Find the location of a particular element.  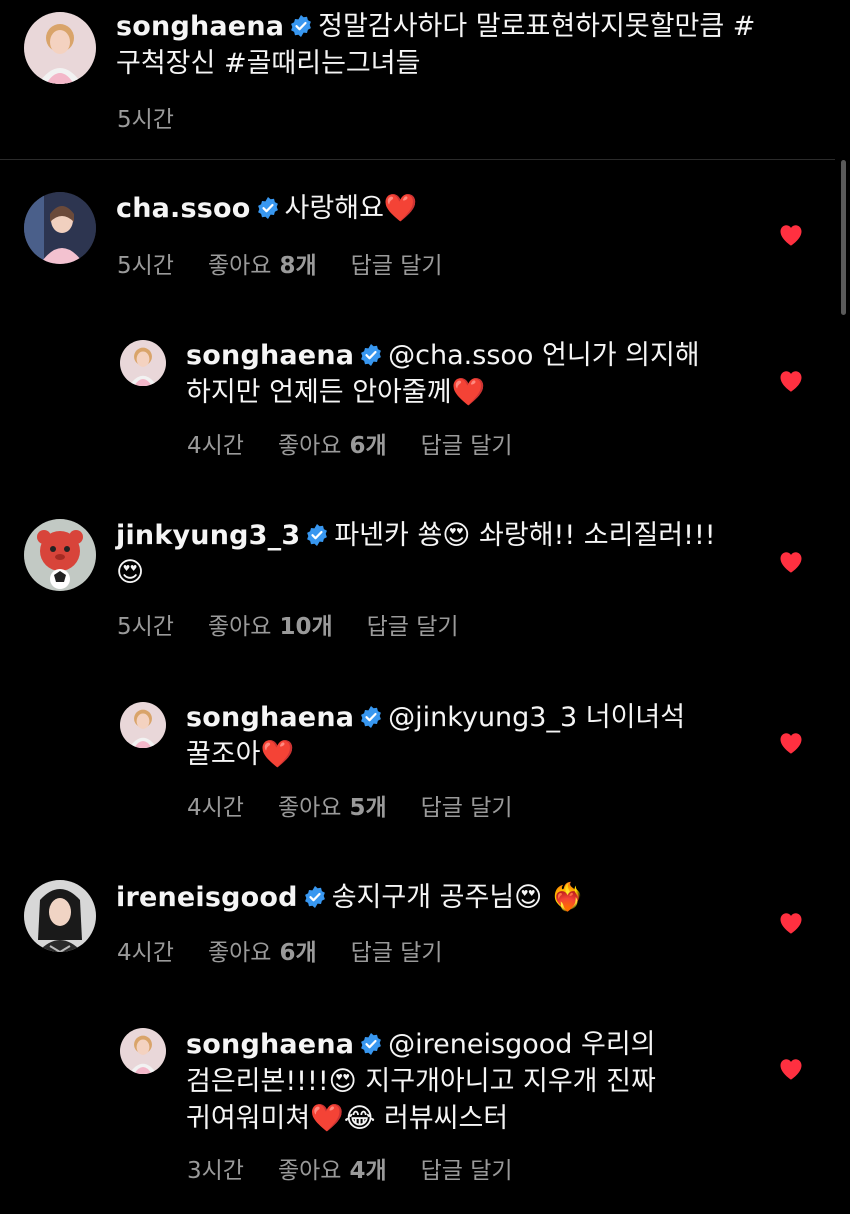

comment-meta: 5시간 좋아요 10개 답글 달기 is located at coordinates (305, 624).